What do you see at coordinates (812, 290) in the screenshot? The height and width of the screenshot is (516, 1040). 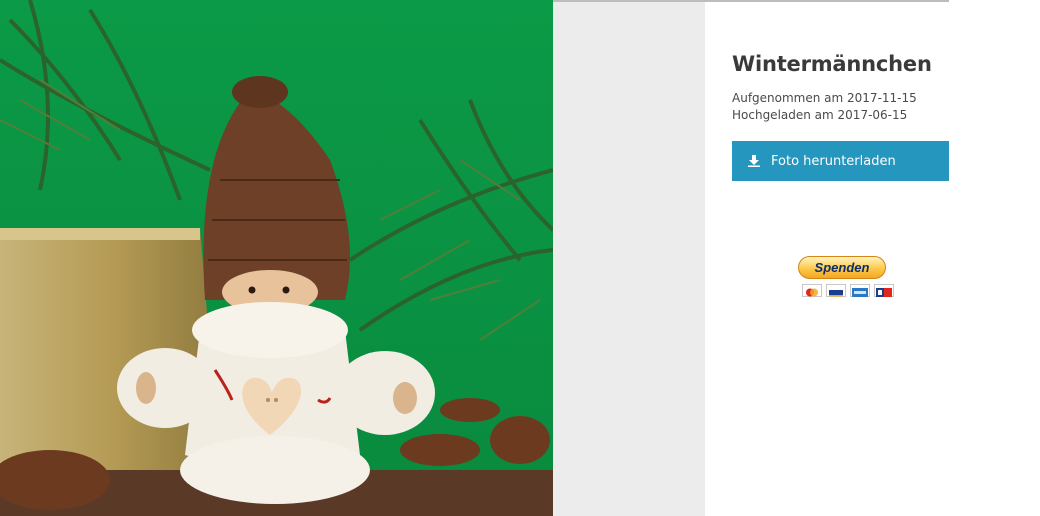 I see `mastercard-icon` at bounding box center [812, 290].